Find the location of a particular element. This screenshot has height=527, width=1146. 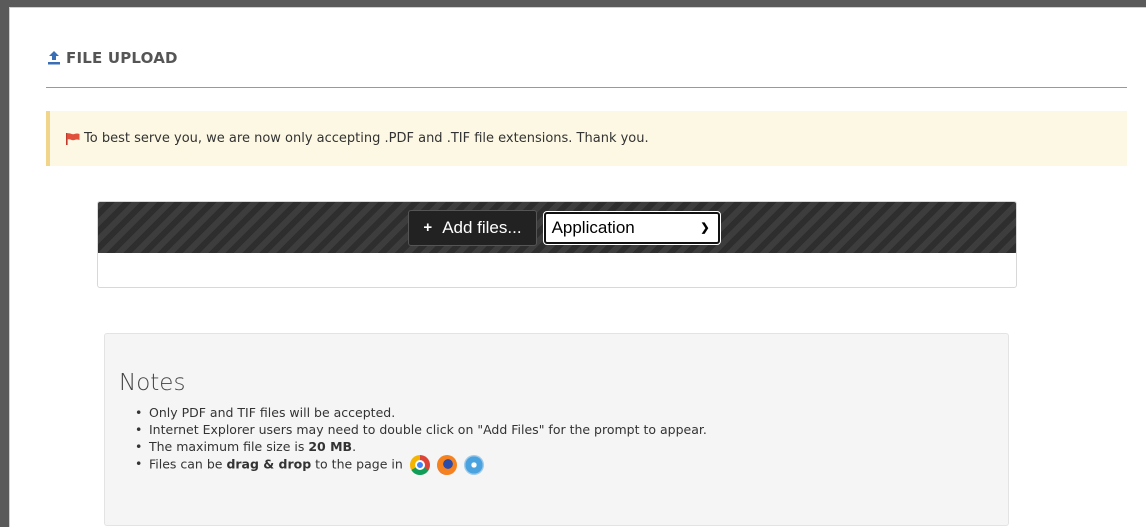

section-header: FILE UPLOAD is located at coordinates (112, 58).